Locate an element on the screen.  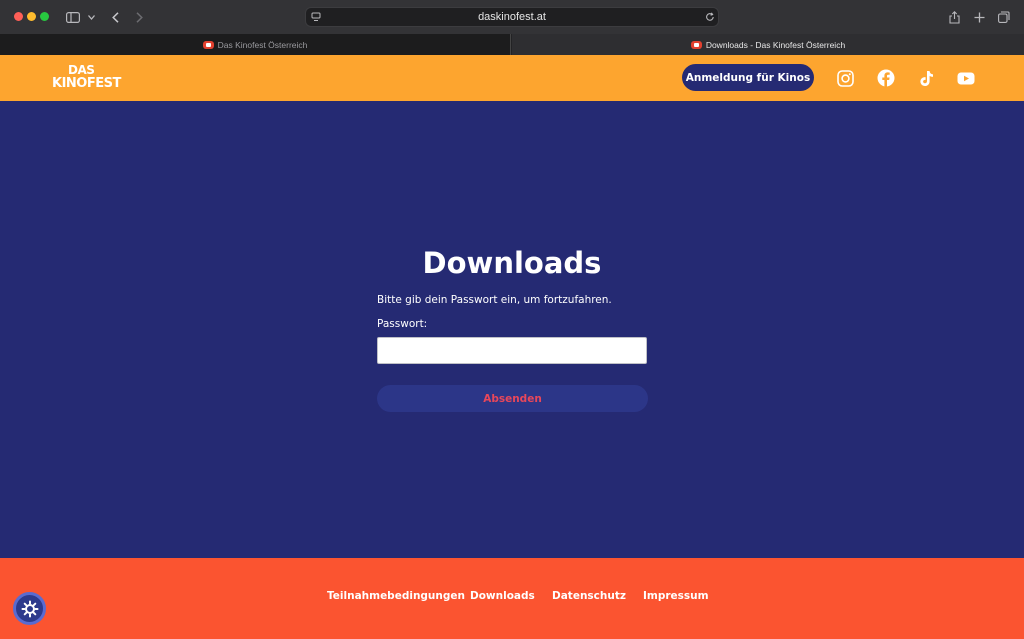
submit-button: Absenden is located at coordinates (512, 398).